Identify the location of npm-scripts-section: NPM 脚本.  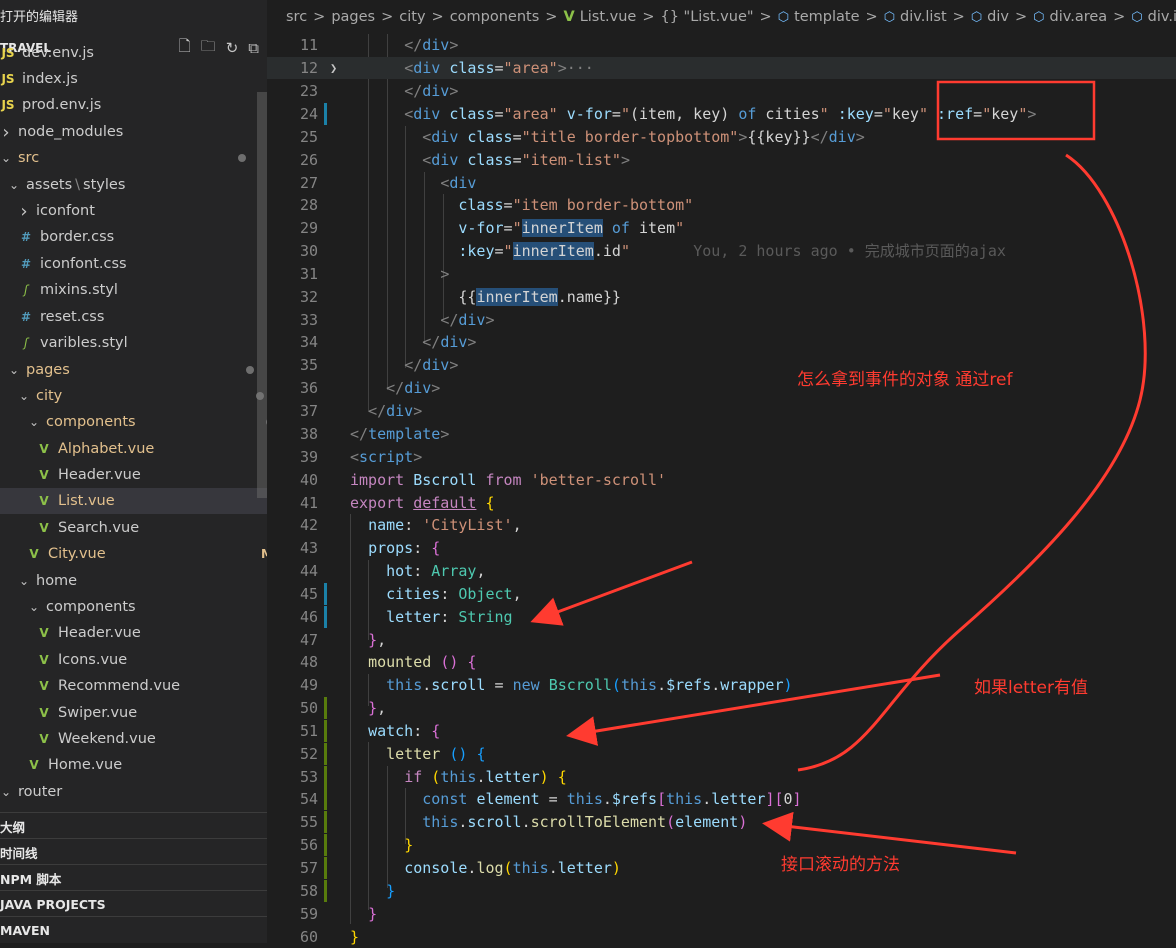
(133, 877).